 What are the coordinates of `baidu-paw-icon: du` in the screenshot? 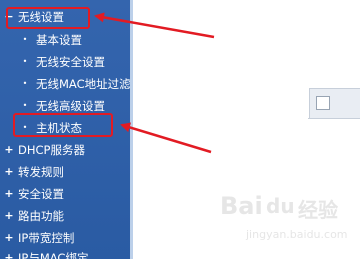 It's located at (280, 206).